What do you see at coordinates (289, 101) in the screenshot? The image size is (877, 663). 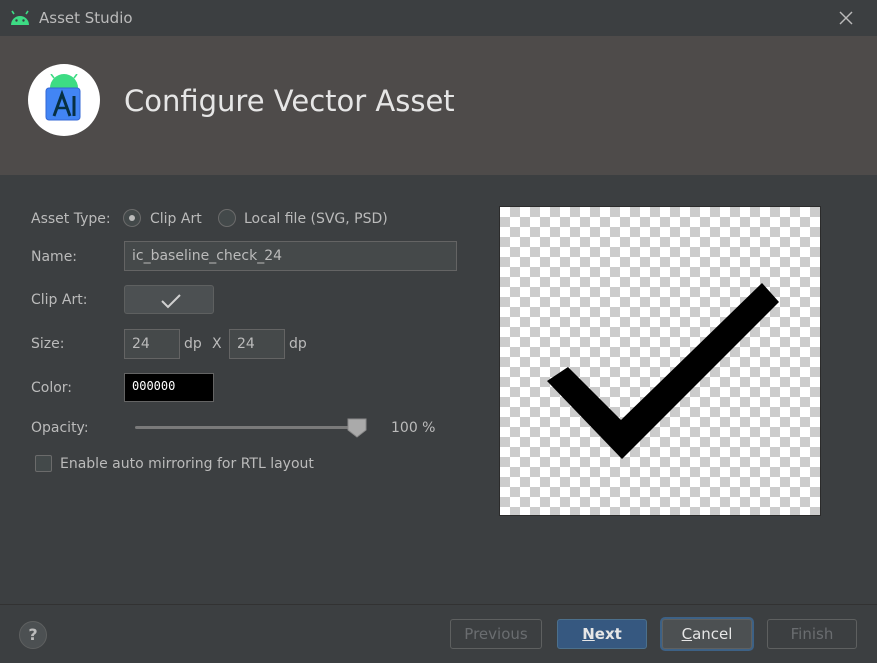 I see `page-title: Configure Vector Asset` at bounding box center [289, 101].